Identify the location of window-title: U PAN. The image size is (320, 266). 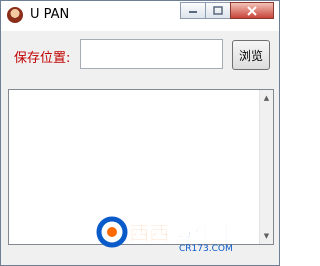
(50, 14).